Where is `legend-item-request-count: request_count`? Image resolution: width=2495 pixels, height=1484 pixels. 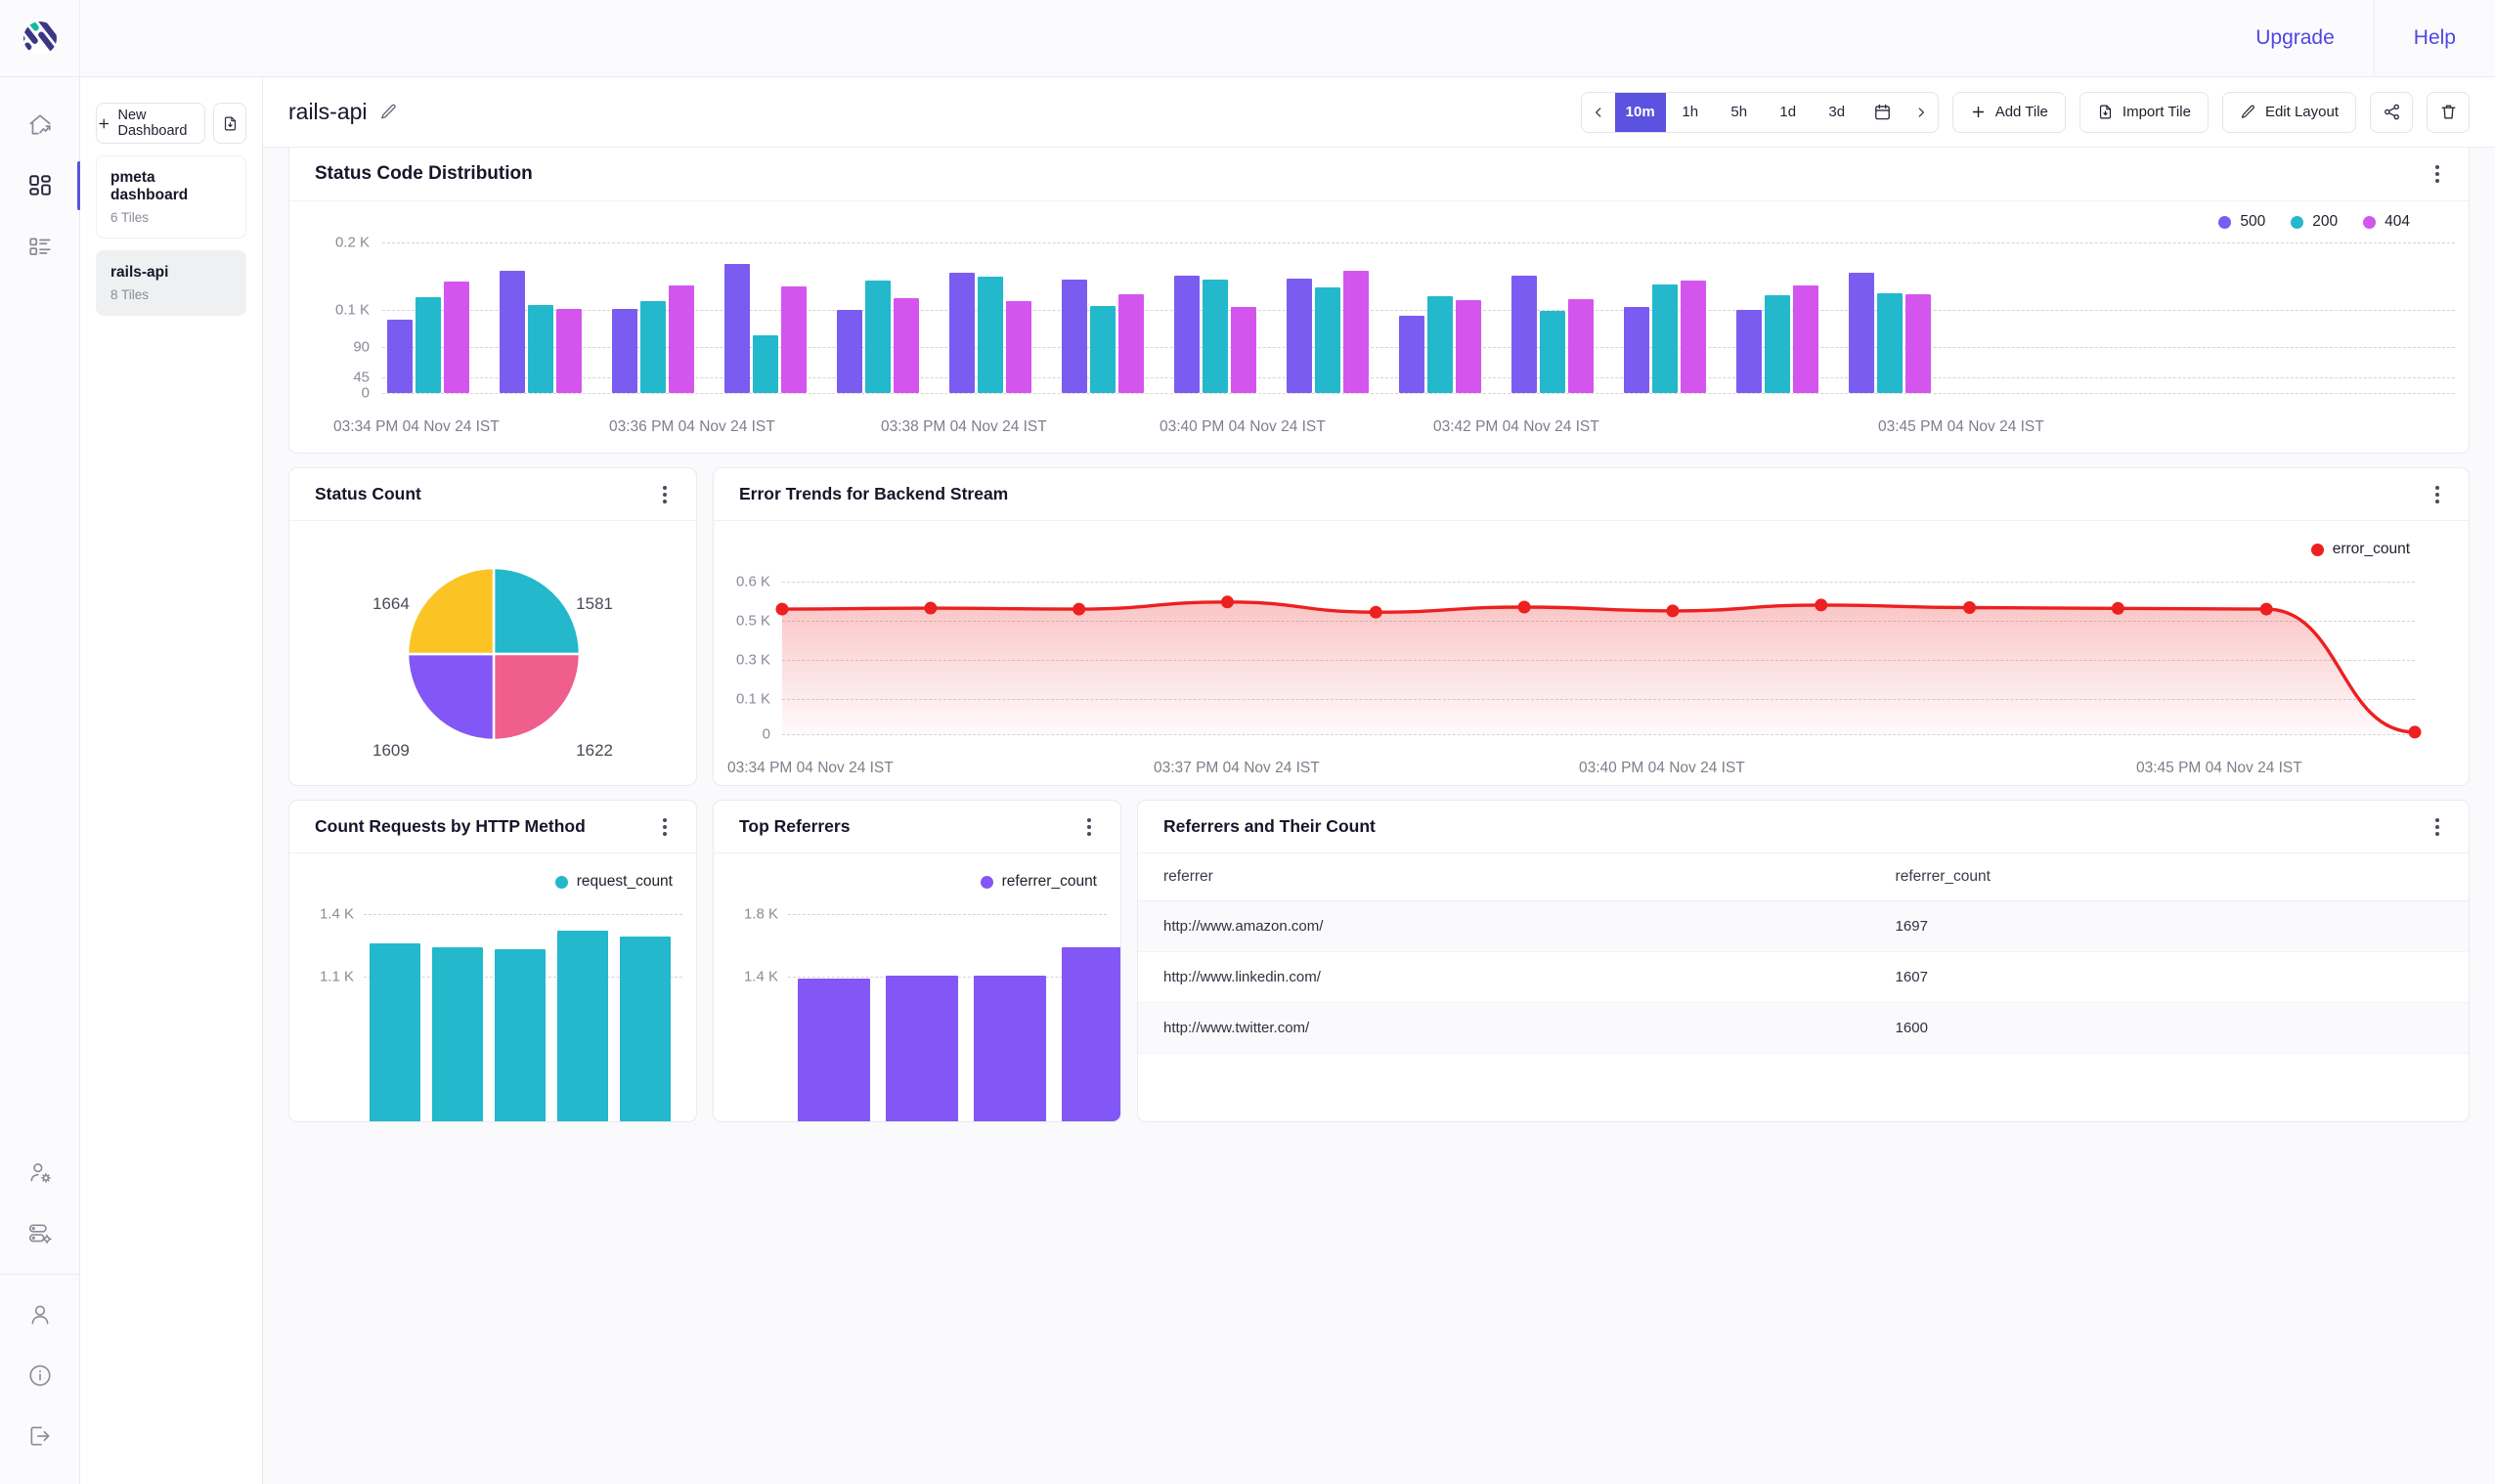
legend-item-request-count: request_count is located at coordinates (613, 882).